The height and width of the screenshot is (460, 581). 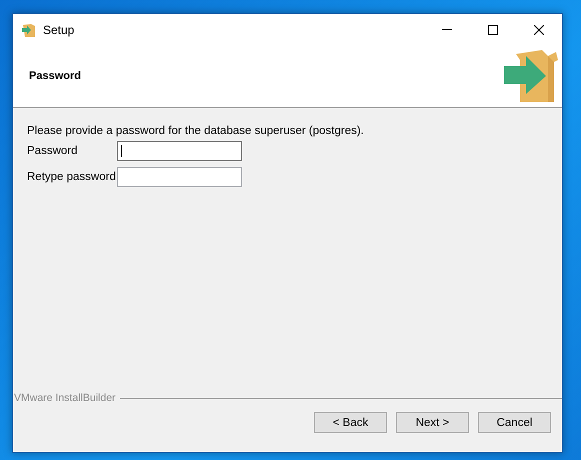 I want to click on maximize-icon, so click(x=493, y=29).